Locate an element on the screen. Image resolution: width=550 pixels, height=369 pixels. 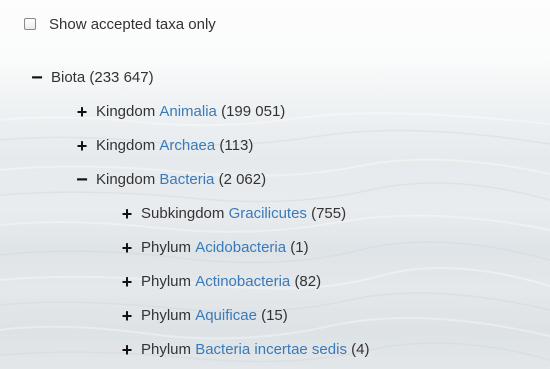
accepted-taxa-label: Show accepted taxa only is located at coordinates (132, 24).